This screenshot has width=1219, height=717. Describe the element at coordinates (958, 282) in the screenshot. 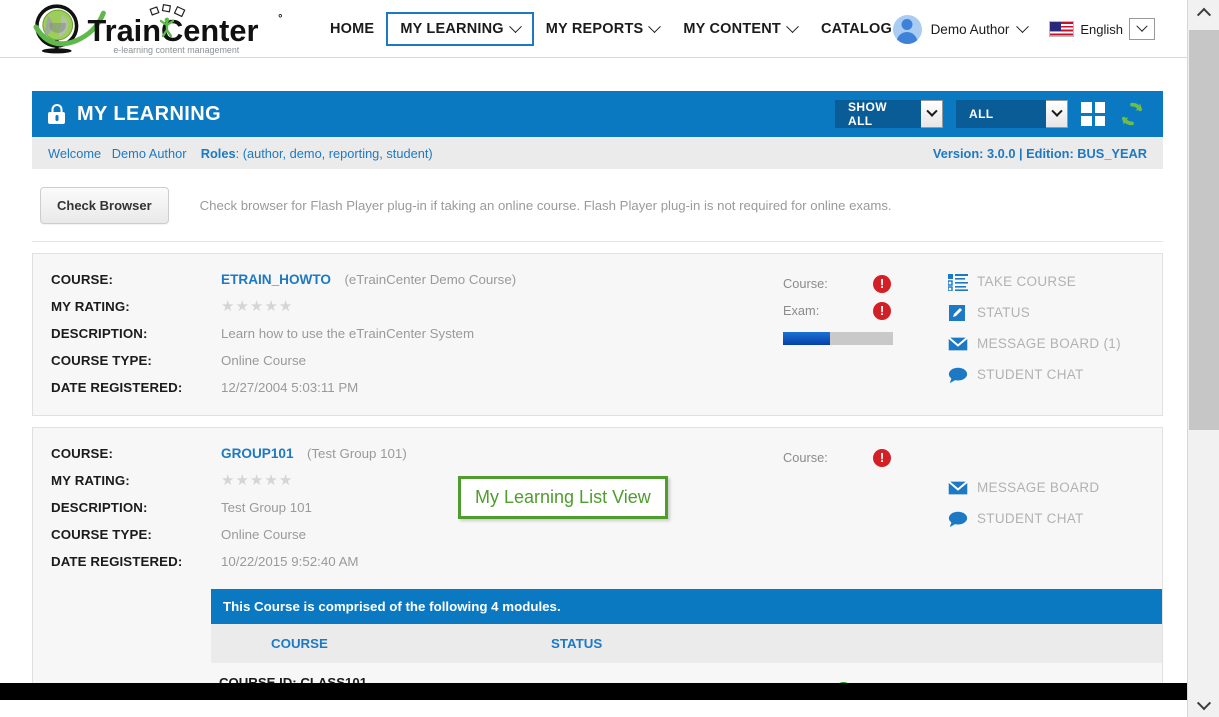

I see `checklist-icon` at that location.